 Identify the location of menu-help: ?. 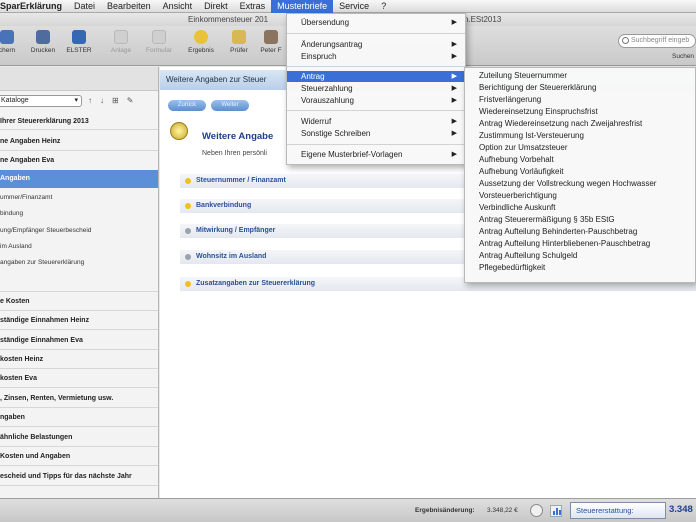
(383, 6).